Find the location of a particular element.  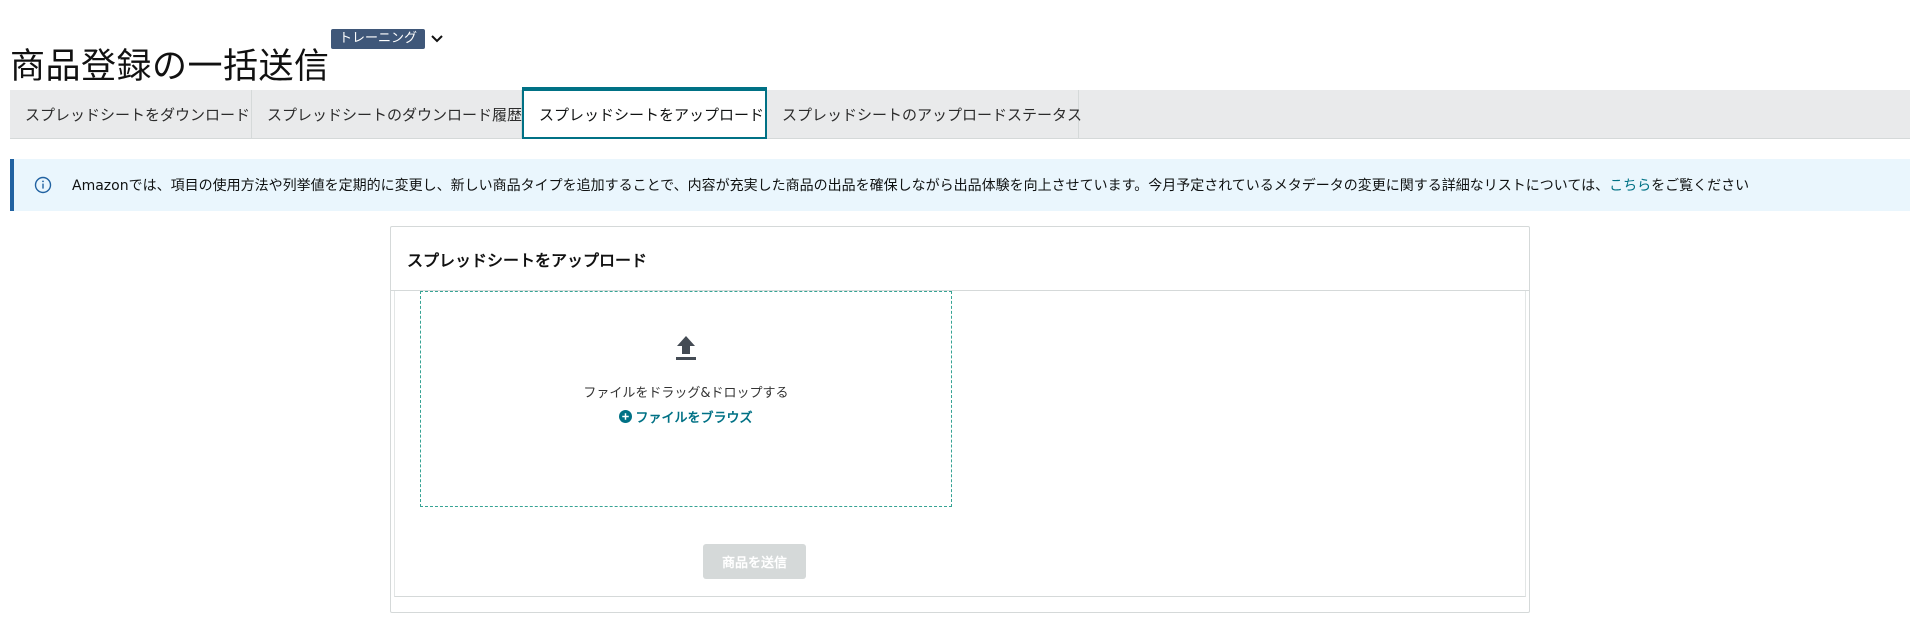

tab-download-spreadsheet: スプレッドシートをダウンロード is located at coordinates (131, 114).